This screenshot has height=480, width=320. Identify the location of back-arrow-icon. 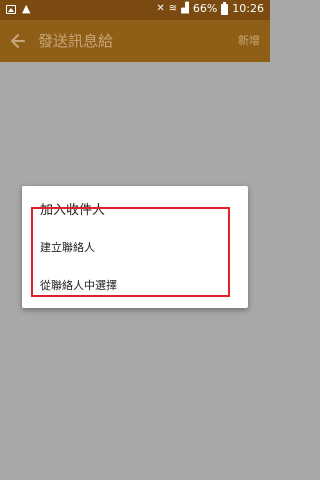
(18, 41).